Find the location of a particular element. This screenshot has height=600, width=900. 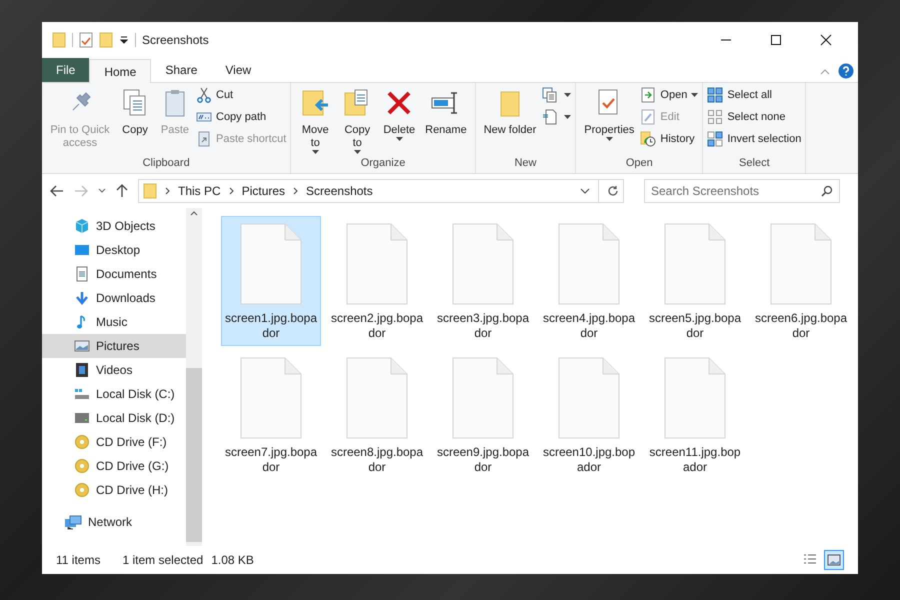

search-field: Search Screenshots is located at coordinates (742, 191).